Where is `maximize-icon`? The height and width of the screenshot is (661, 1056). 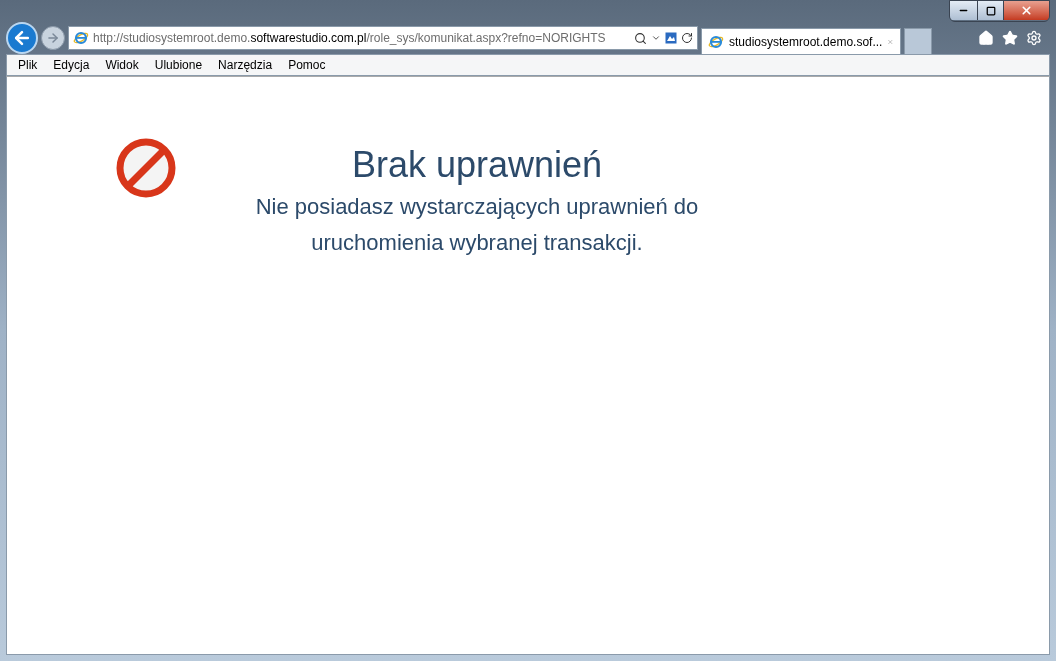 maximize-icon is located at coordinates (990, 10).